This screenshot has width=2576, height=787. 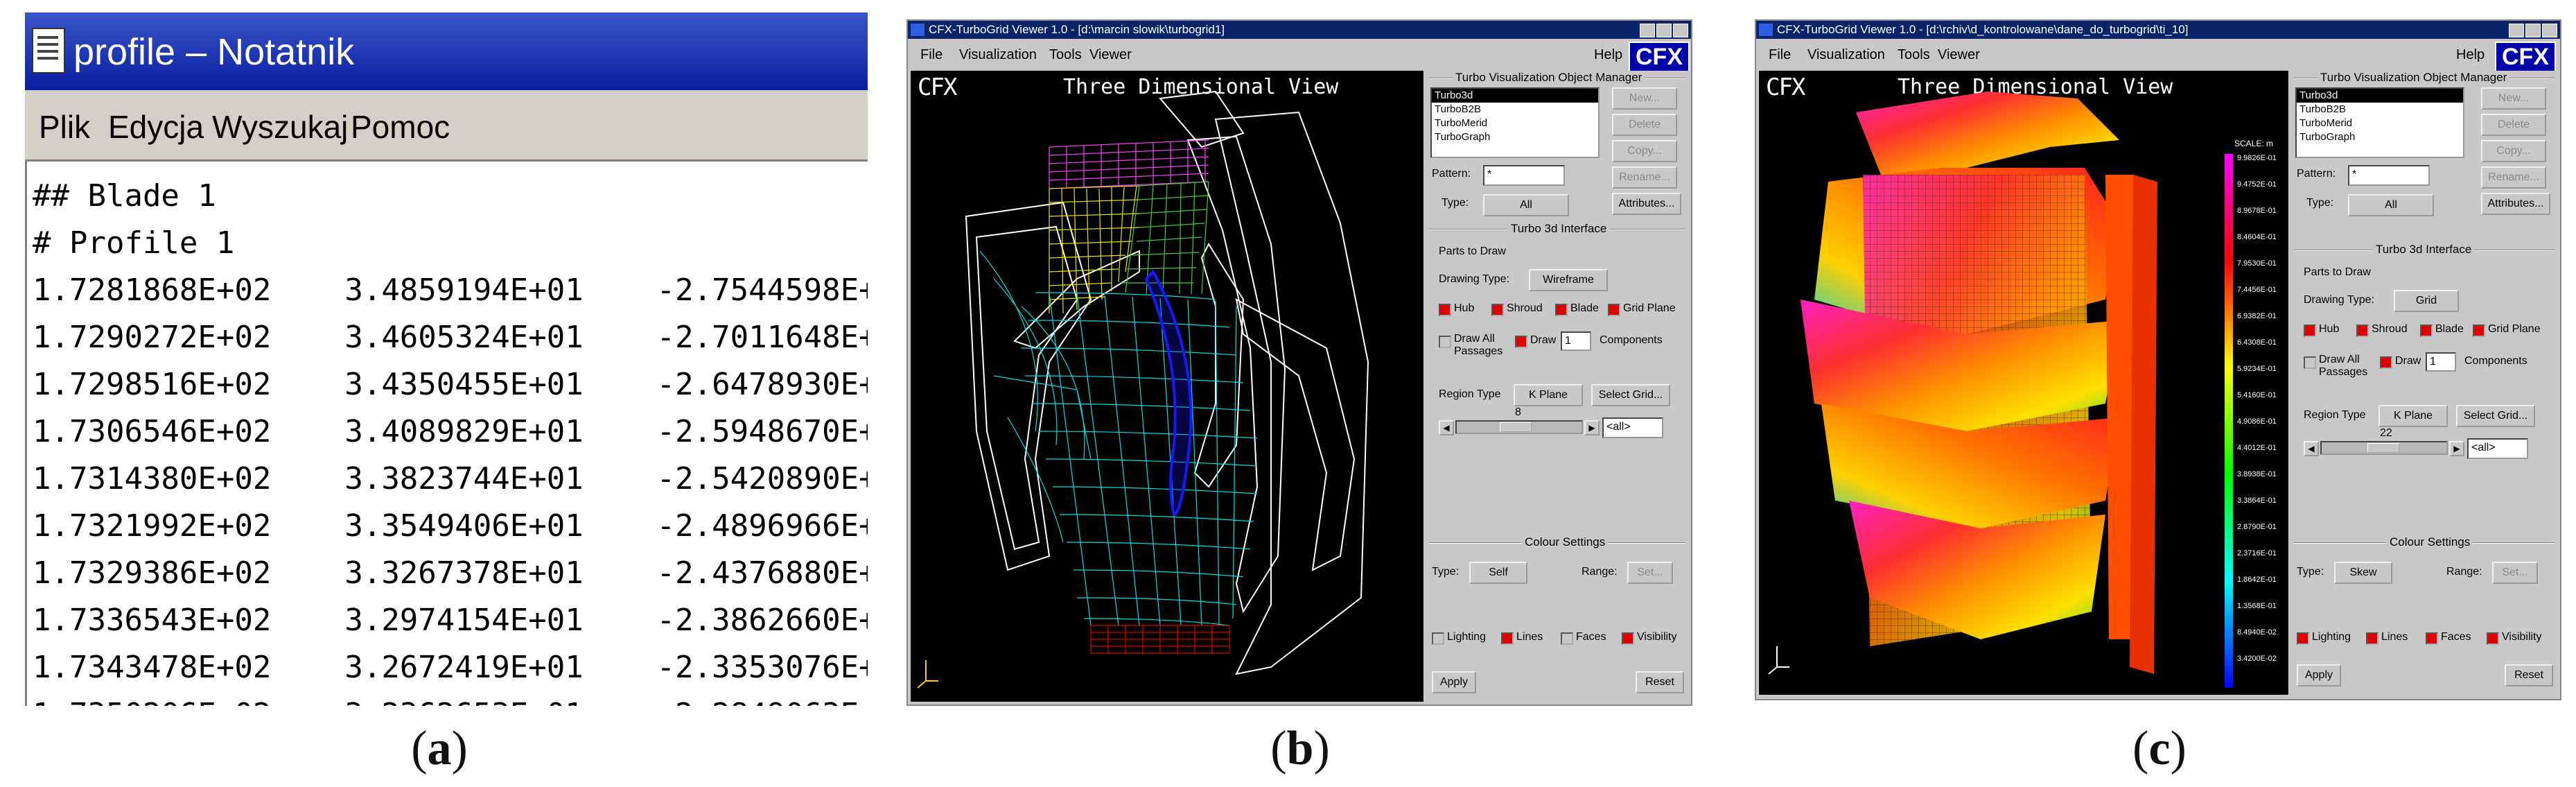 What do you see at coordinates (400, 127) in the screenshot?
I see `menu-pomoc: Pomoc` at bounding box center [400, 127].